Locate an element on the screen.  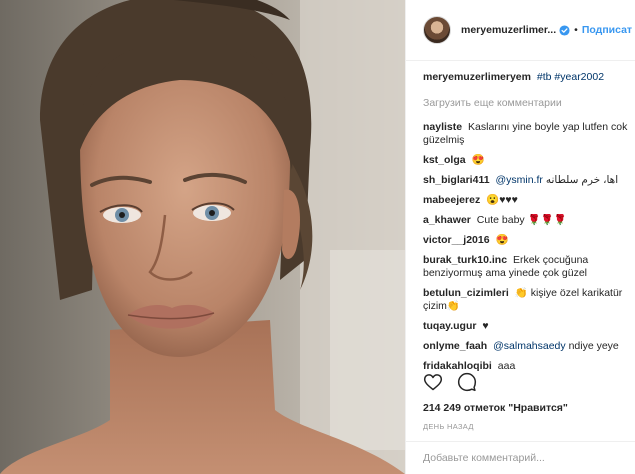
caption-hashtags: #tb #year2002 is located at coordinates (570, 77).